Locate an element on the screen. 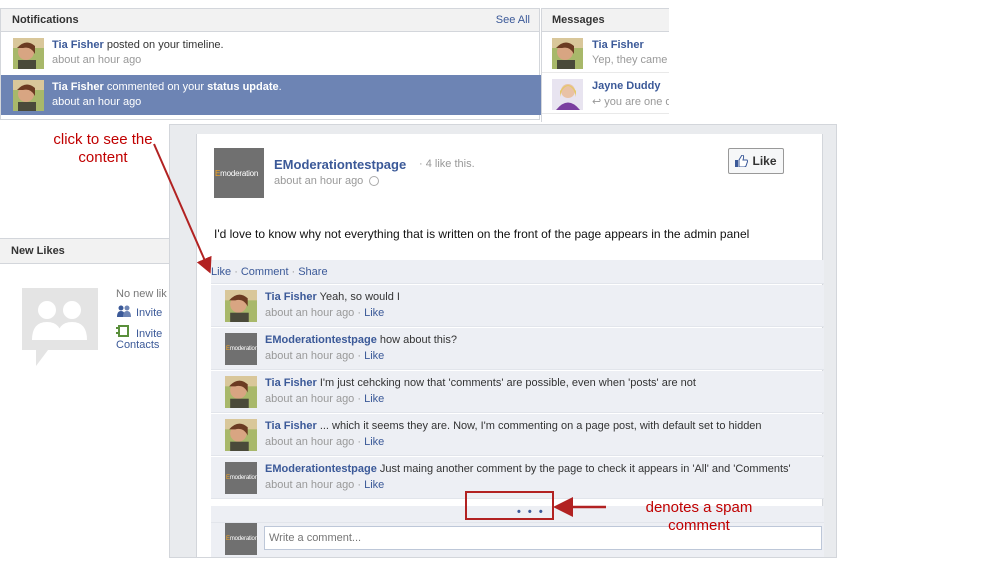 The height and width of the screenshot is (580, 989). post-timestamp: about an hour ago is located at coordinates (318, 181).